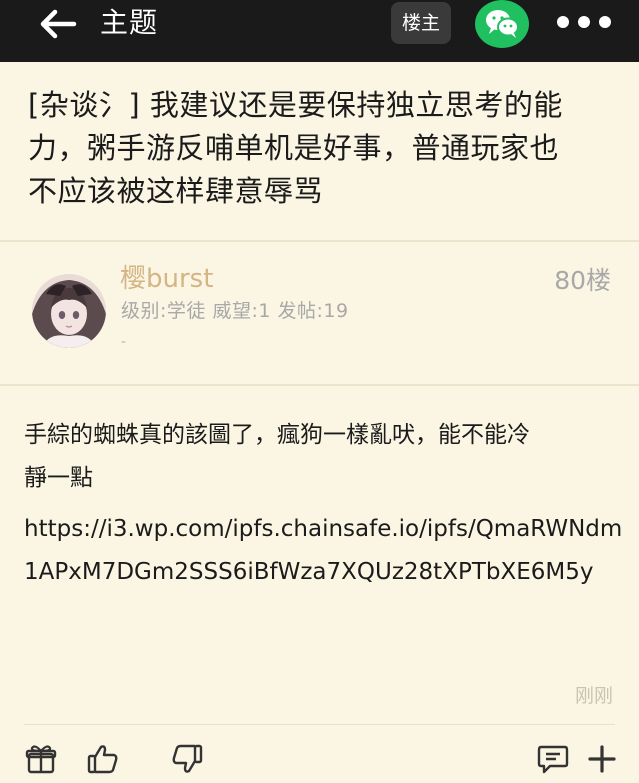  I want to click on thumbs-up-icon, so click(103, 759).